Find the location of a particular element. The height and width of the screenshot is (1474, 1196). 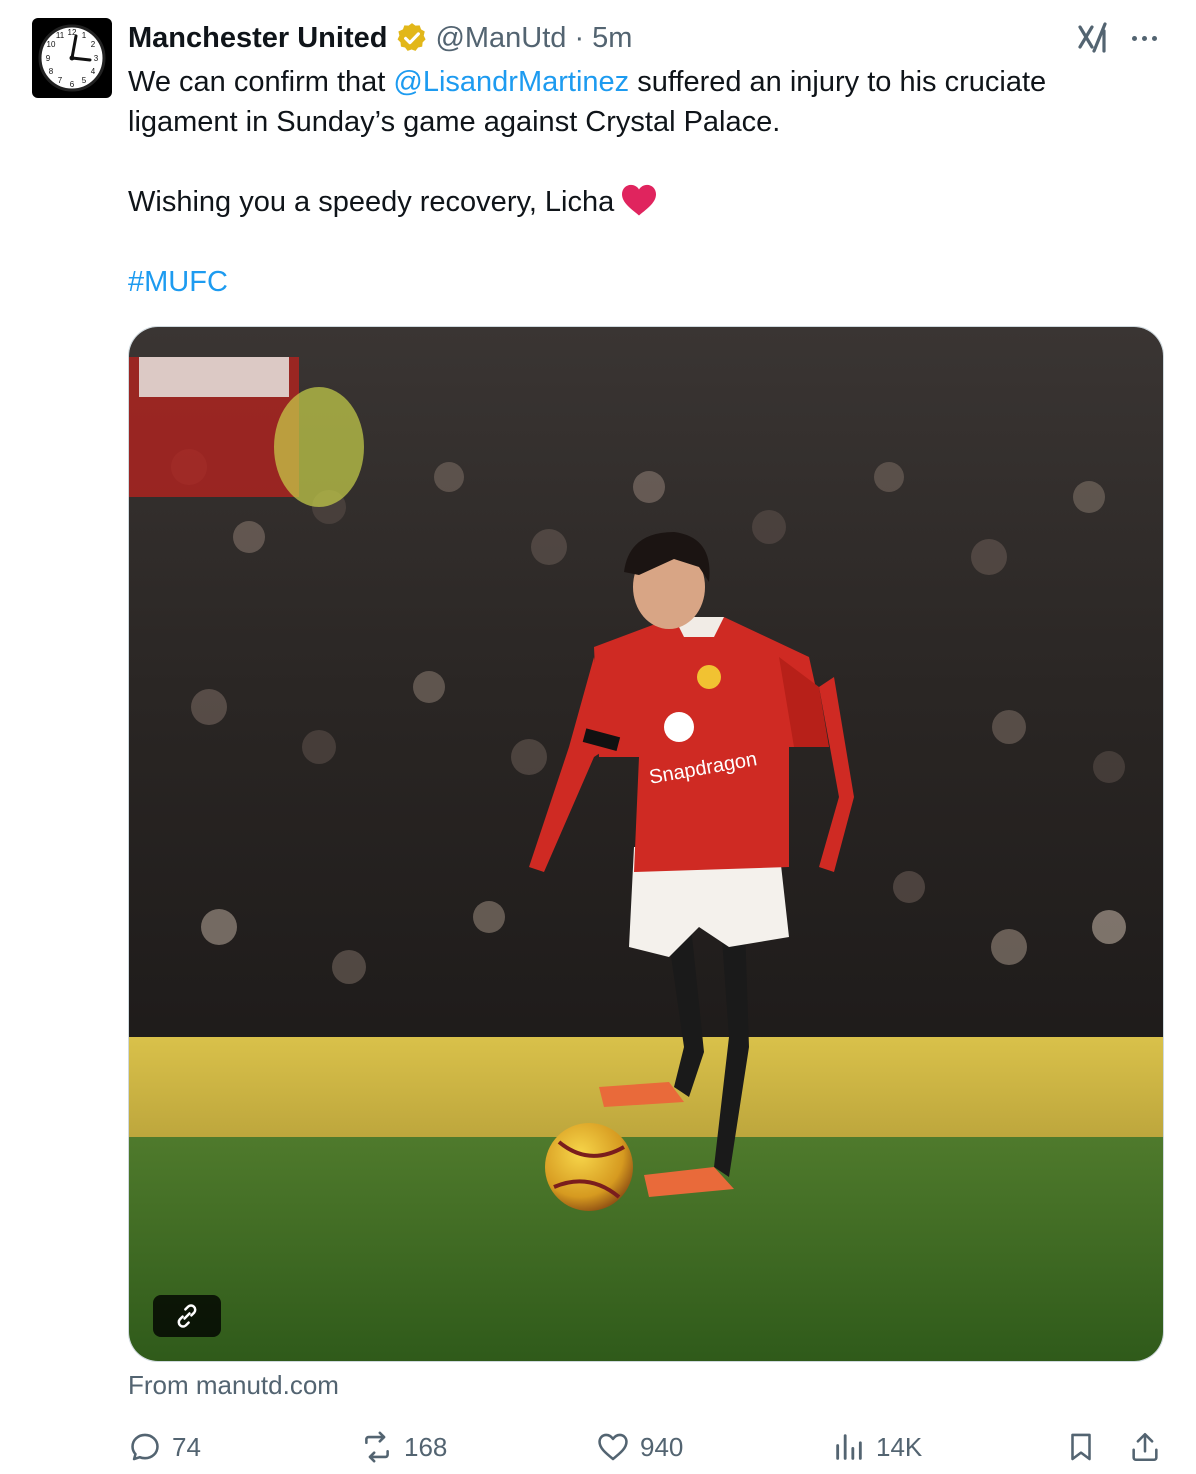

views-button: 14K is located at coordinates (877, 1447).